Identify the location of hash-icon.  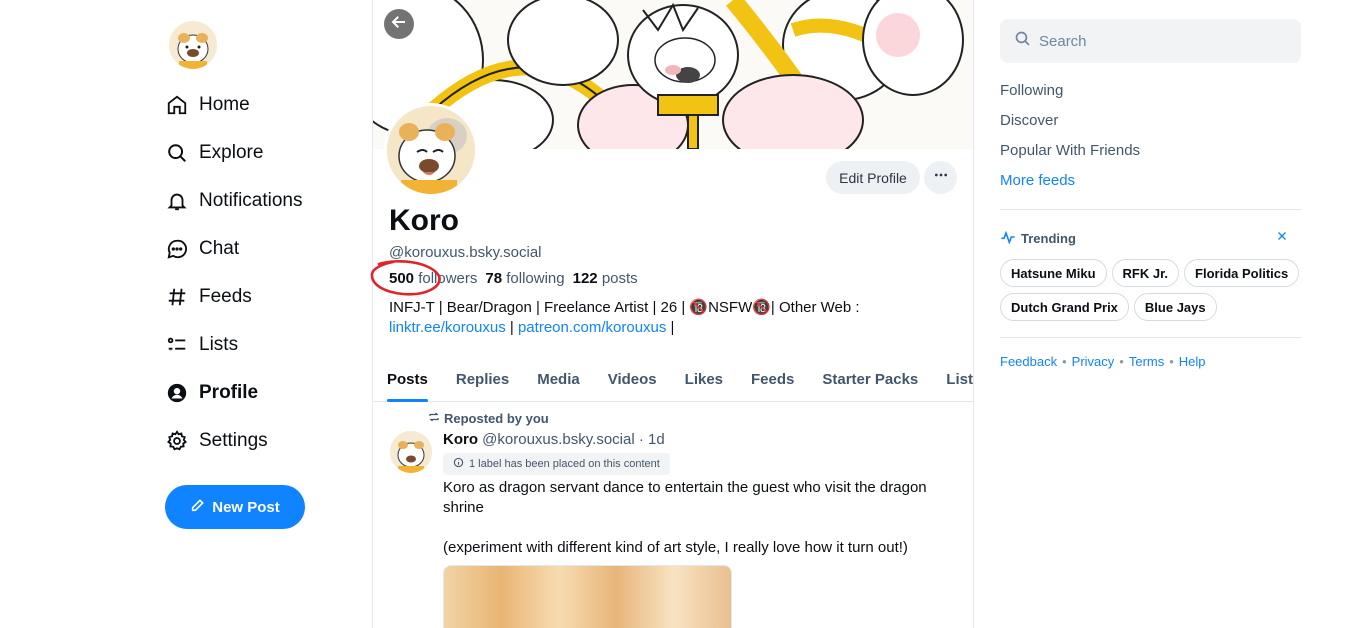
(177, 297).